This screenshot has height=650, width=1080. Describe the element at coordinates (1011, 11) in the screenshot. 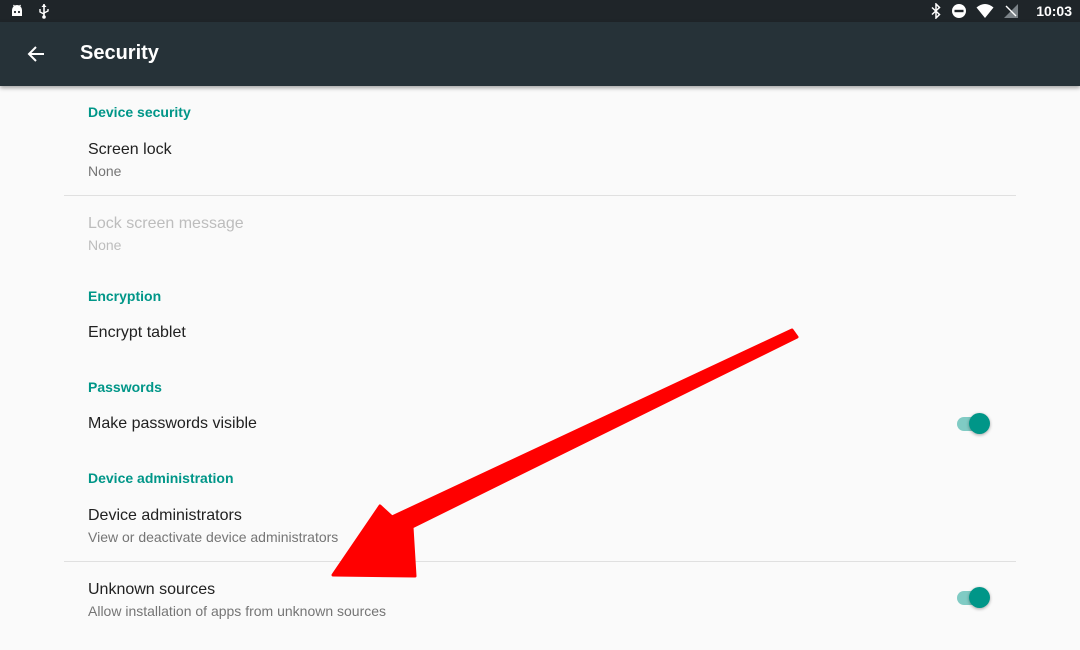

I see `no-signal-icon` at that location.